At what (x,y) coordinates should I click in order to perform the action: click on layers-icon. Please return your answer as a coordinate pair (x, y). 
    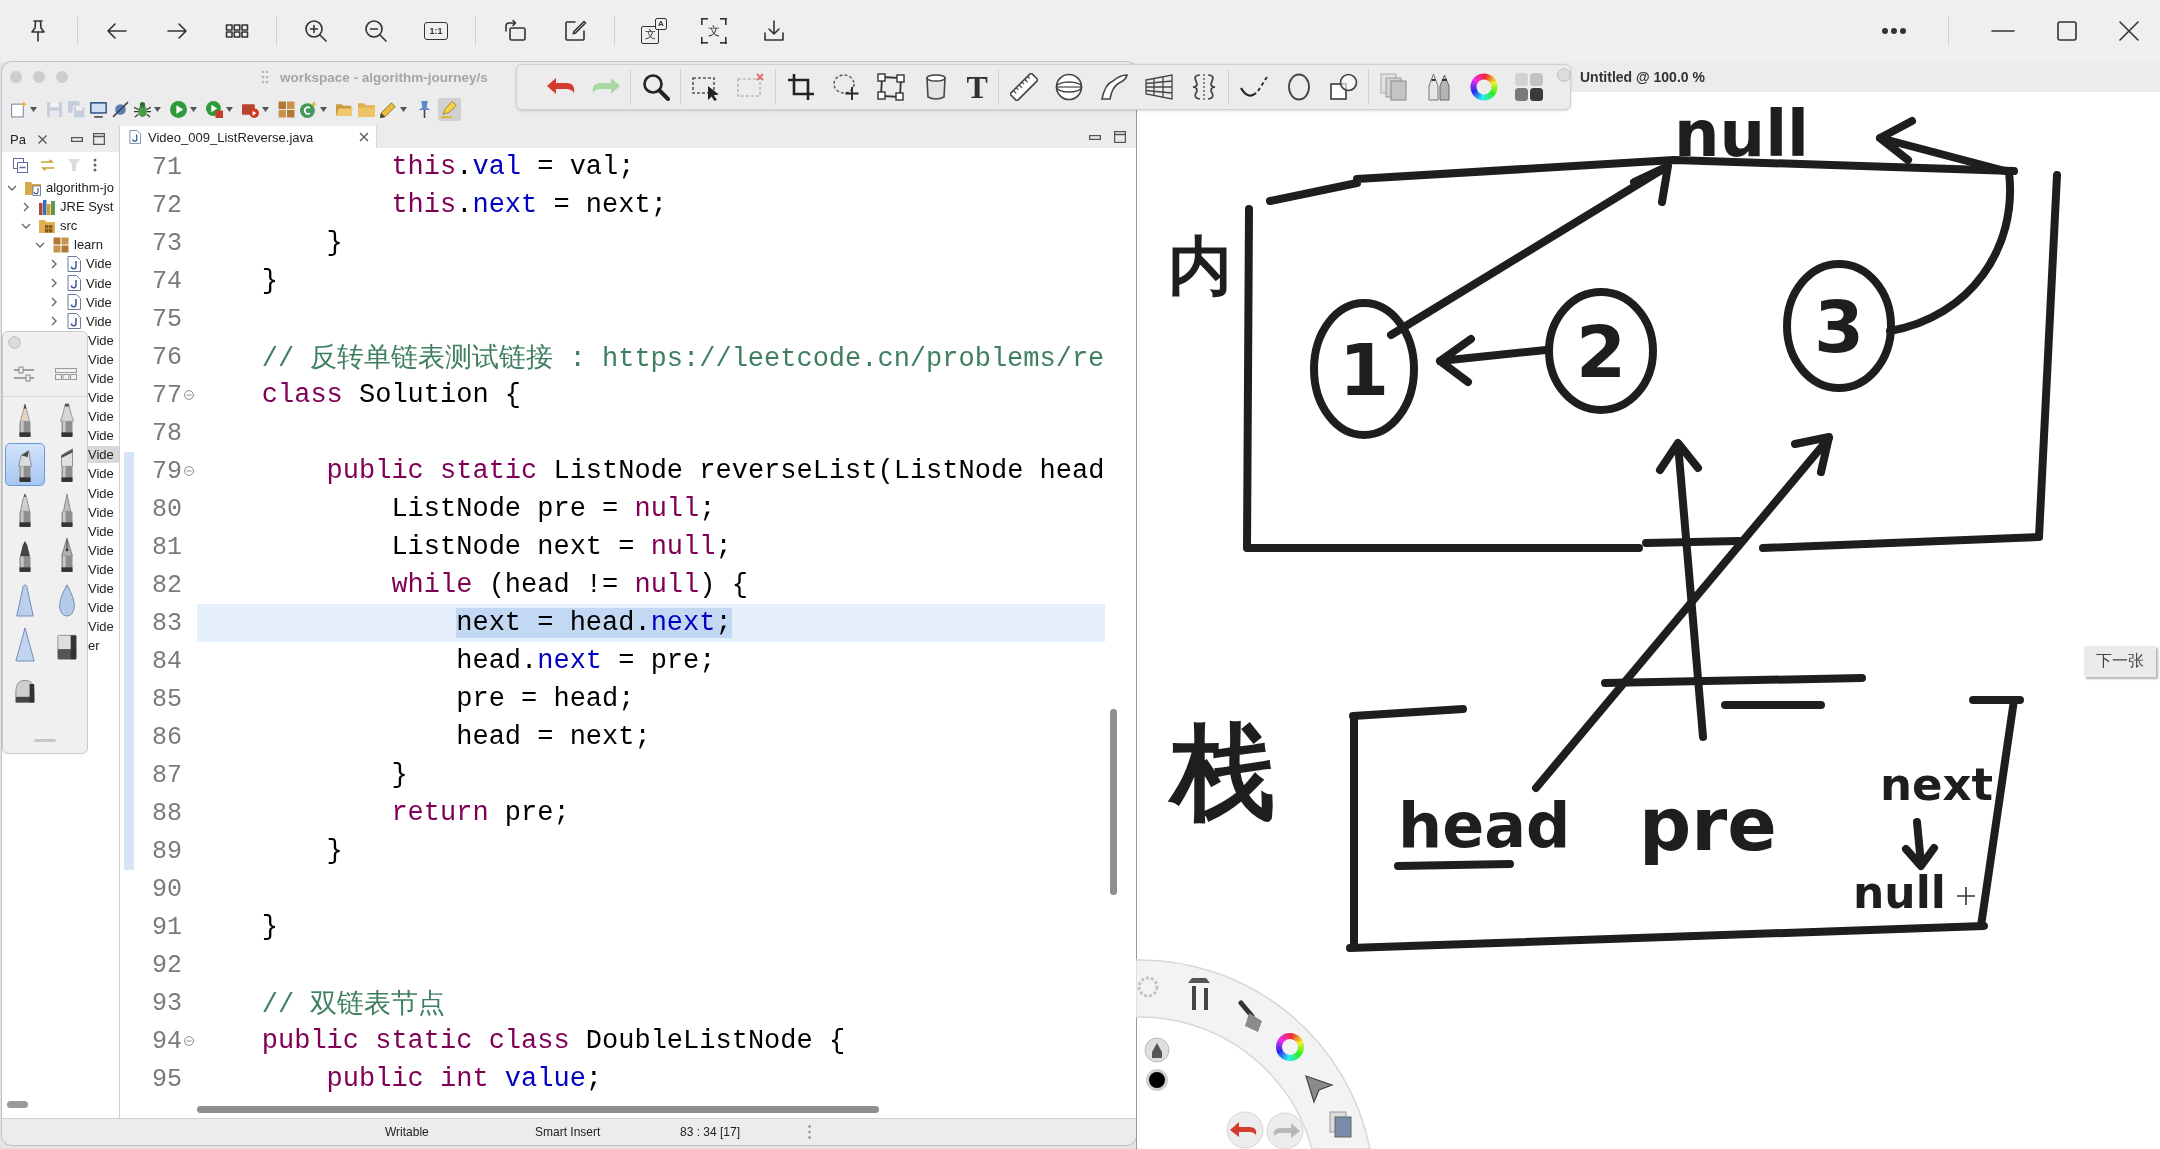
    Looking at the image, I should click on (1340, 1124).